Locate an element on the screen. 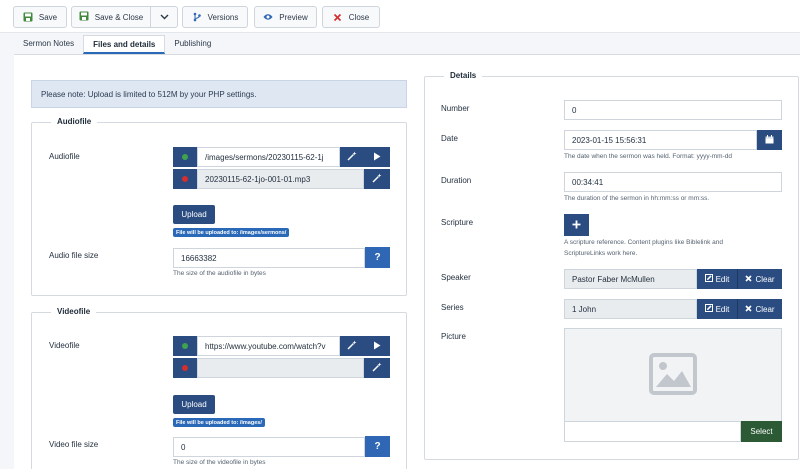 The height and width of the screenshot is (469, 800). number-label: Number is located at coordinates (455, 108).